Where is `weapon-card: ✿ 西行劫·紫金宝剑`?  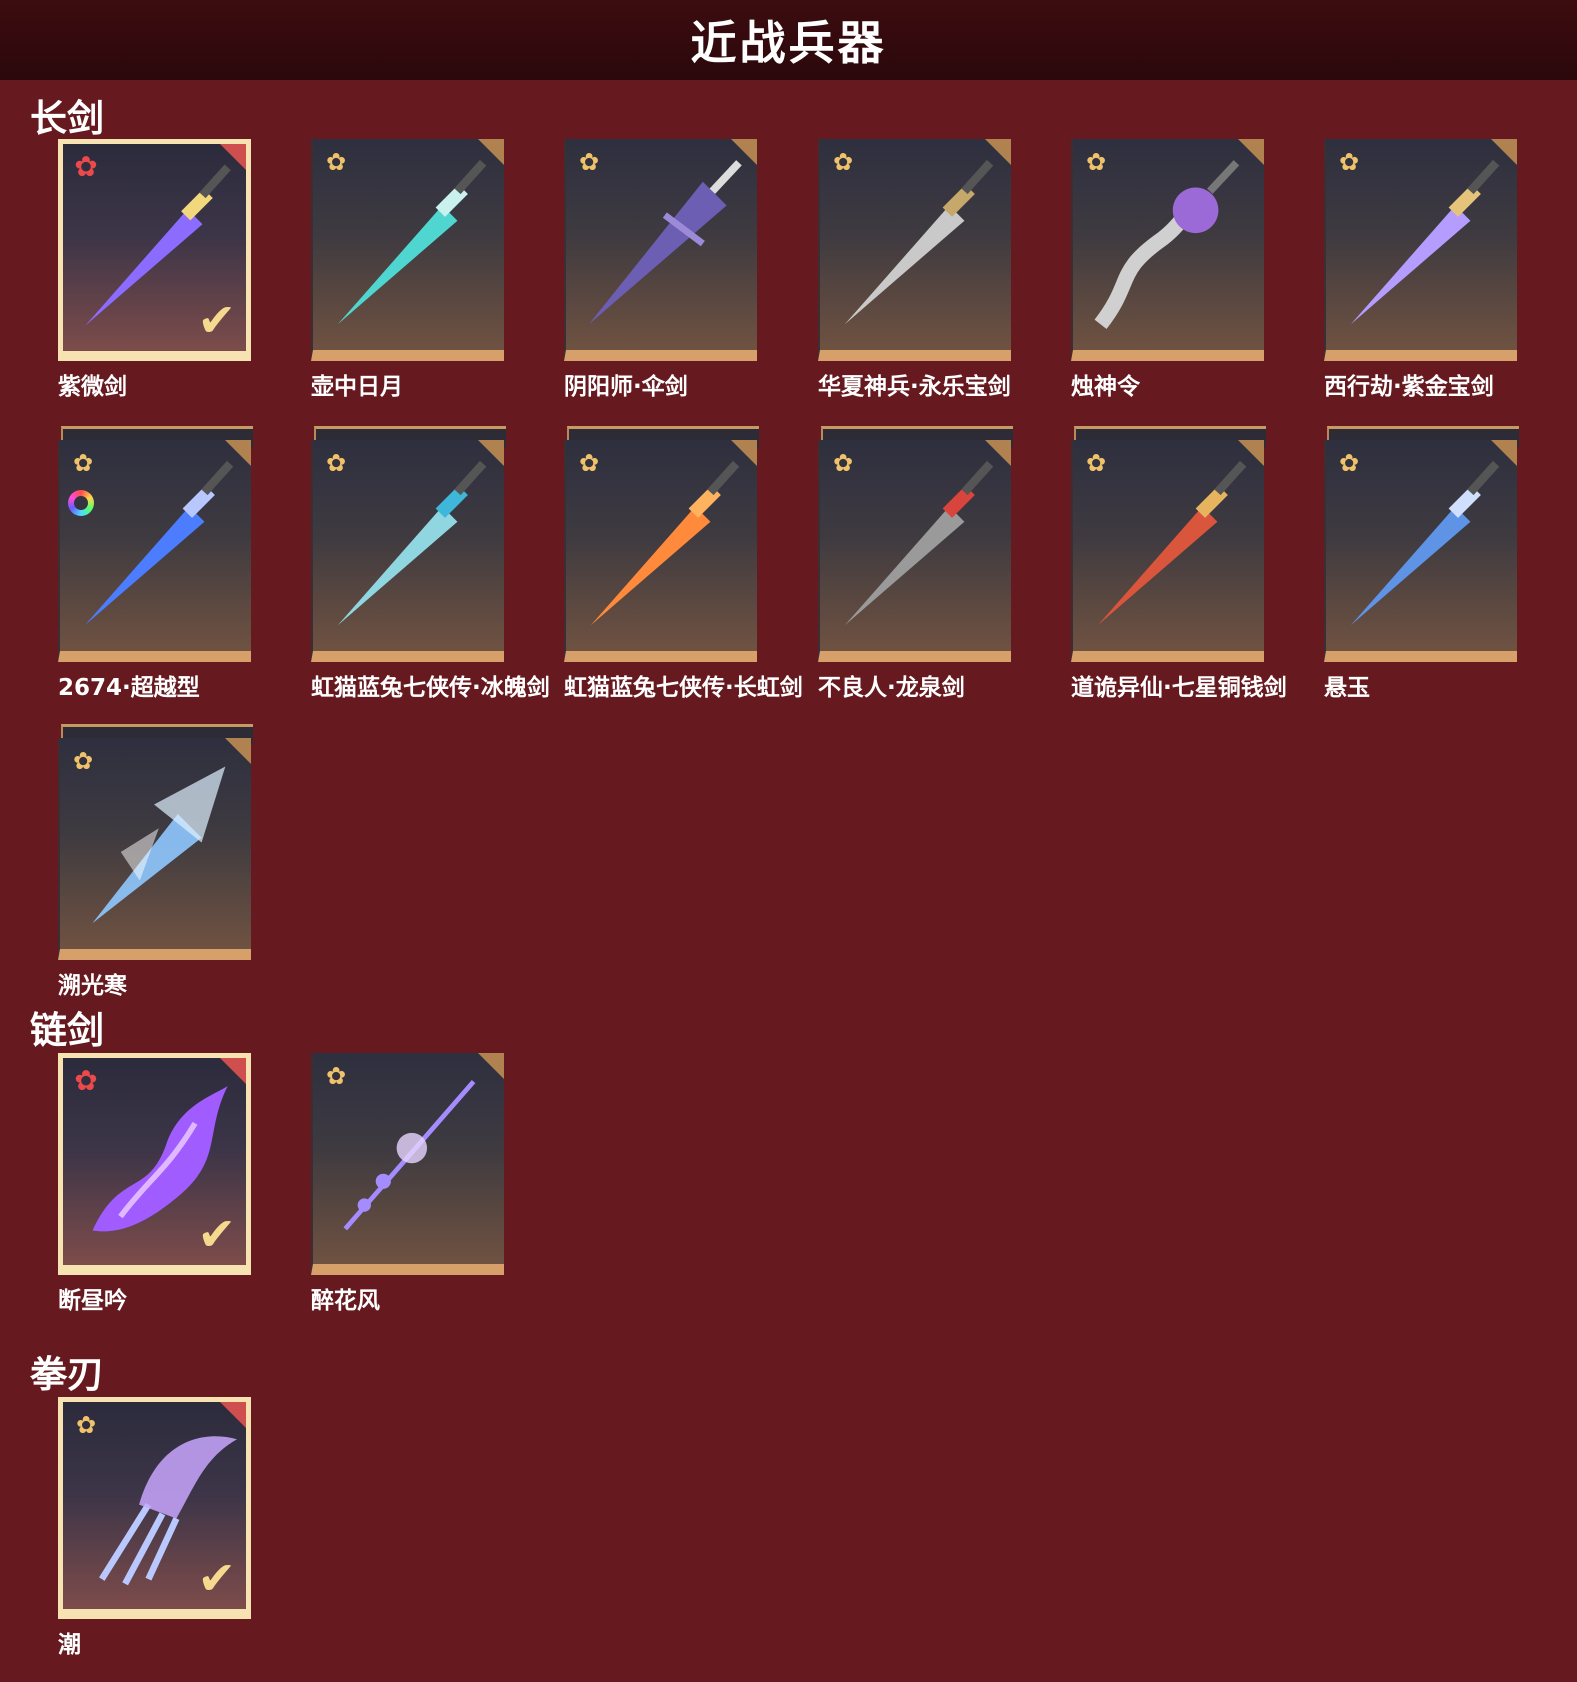
weapon-card: ✿ 西行劫·紫金宝剑 is located at coordinates (1420, 269).